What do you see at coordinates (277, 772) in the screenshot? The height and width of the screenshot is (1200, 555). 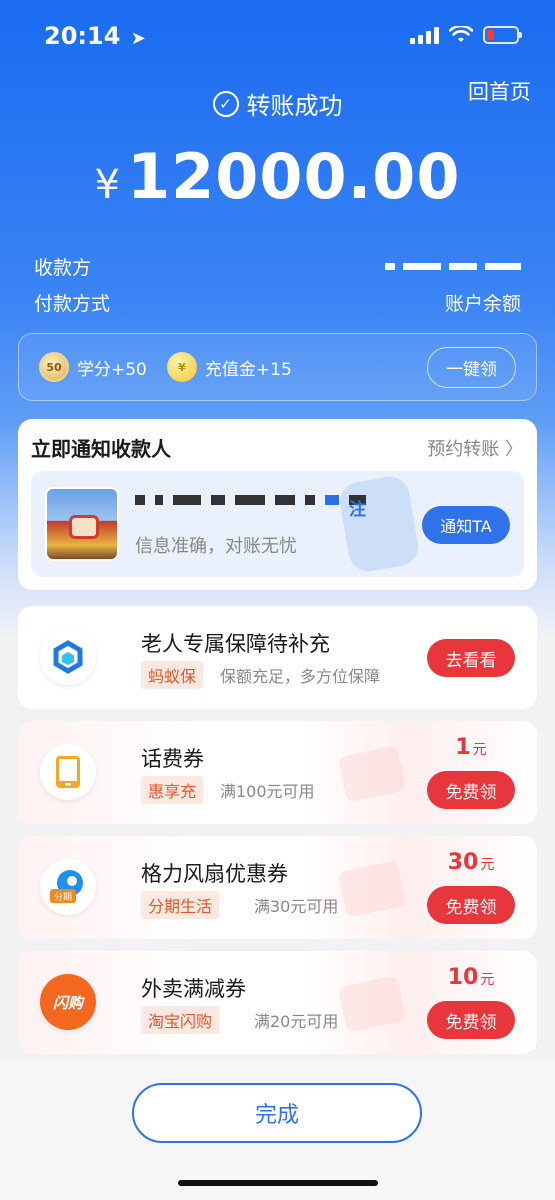 I see `offer-phone-credit-card: 话费券 惠享充 满100元可用 1元 免费领` at bounding box center [277, 772].